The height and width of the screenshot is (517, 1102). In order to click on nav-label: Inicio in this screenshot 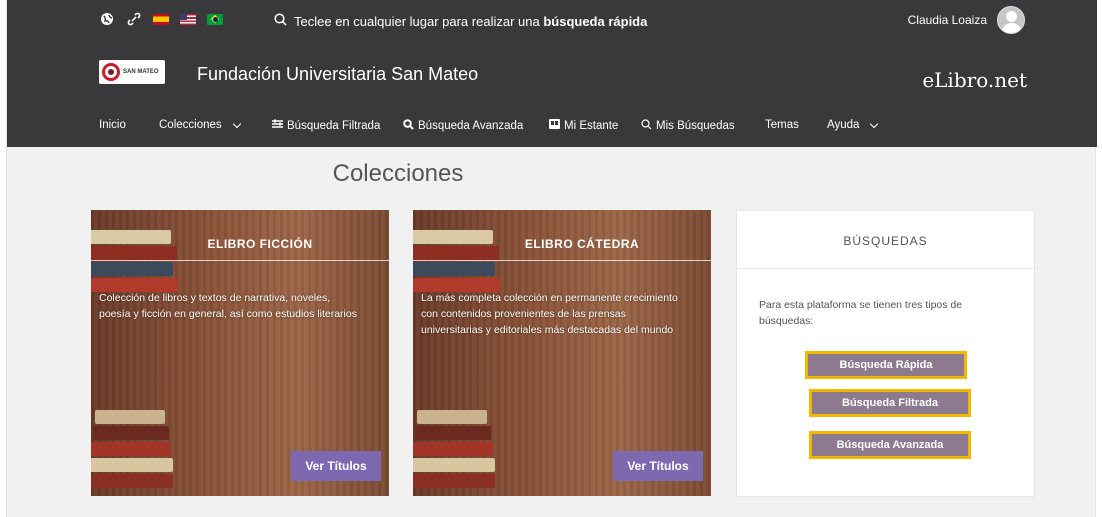, I will do `click(112, 125)`.